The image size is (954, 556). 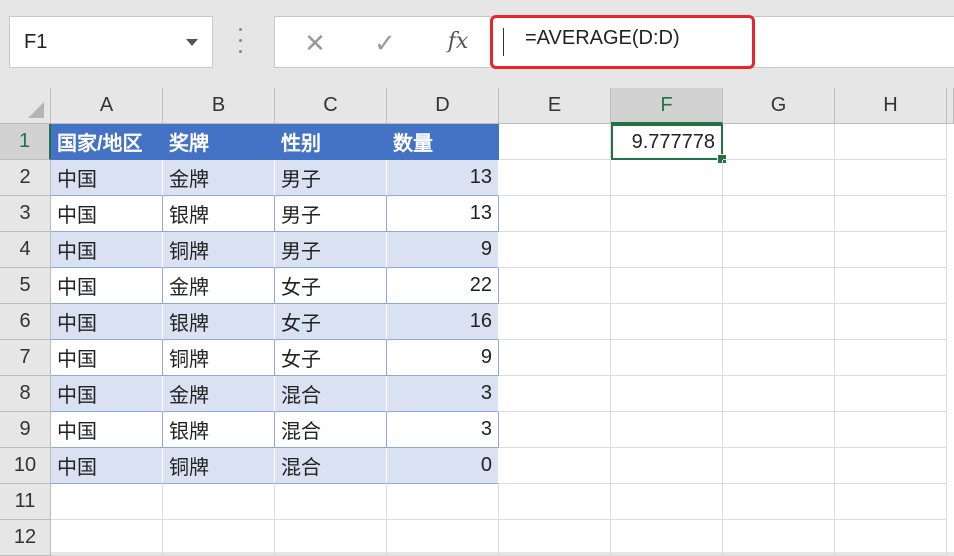 What do you see at coordinates (25, 502) in the screenshot?
I see `row-header-11: 11` at bounding box center [25, 502].